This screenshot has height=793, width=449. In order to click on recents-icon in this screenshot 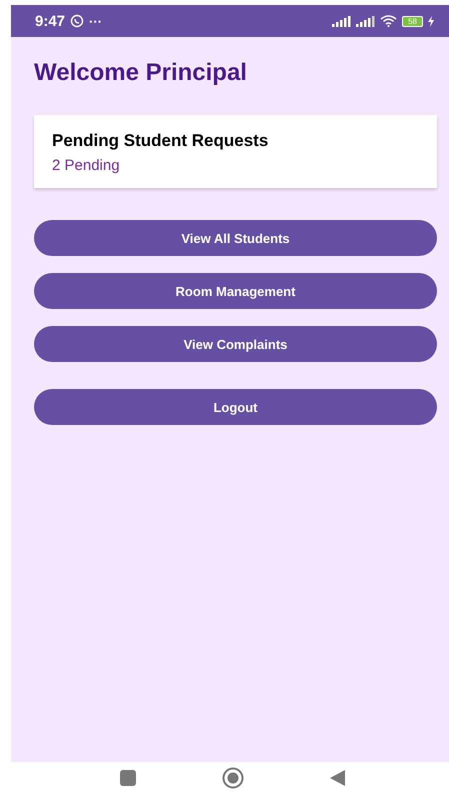, I will do `click(128, 778)`.